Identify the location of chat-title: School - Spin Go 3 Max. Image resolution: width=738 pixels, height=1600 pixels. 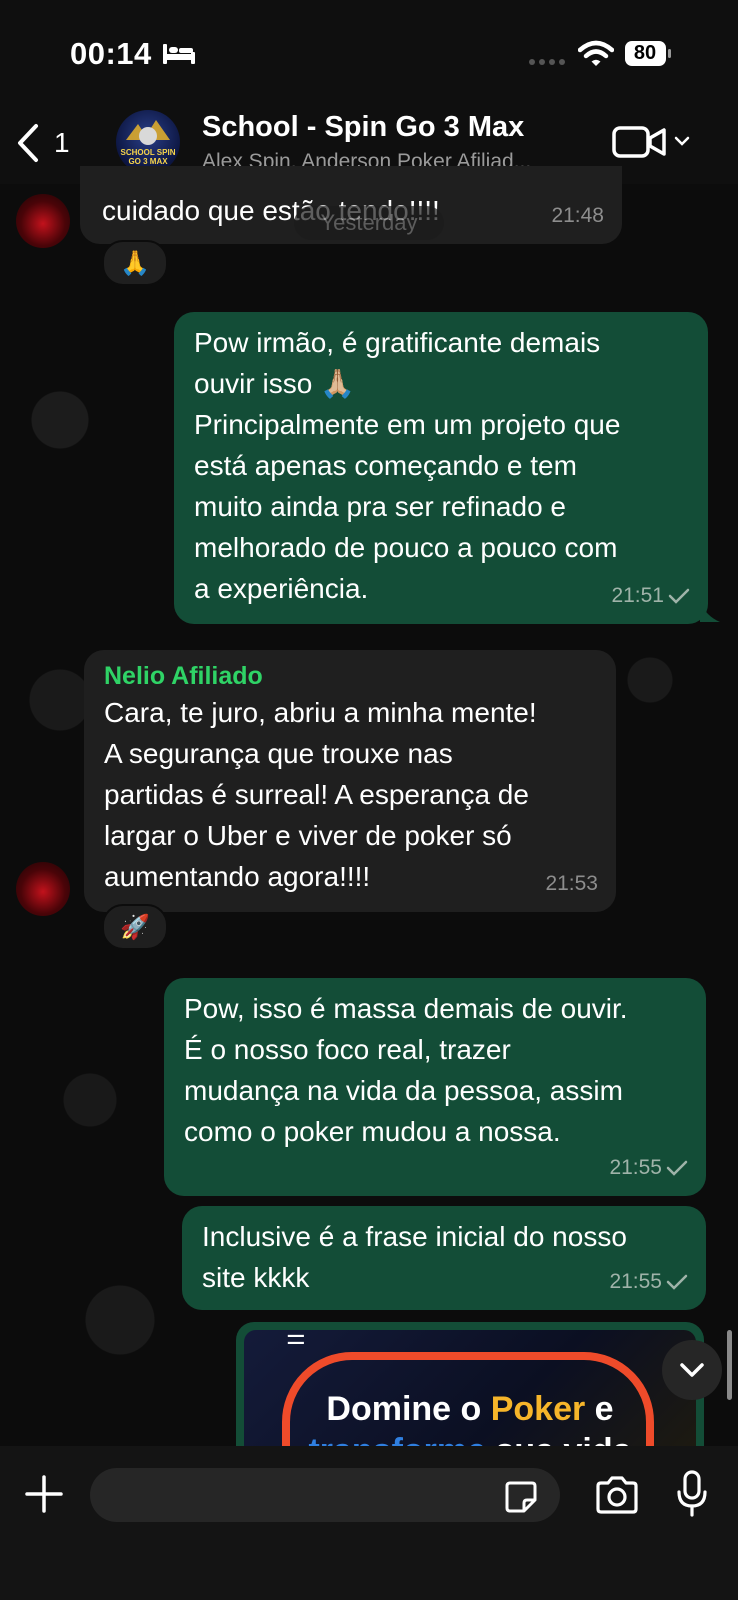
(363, 127).